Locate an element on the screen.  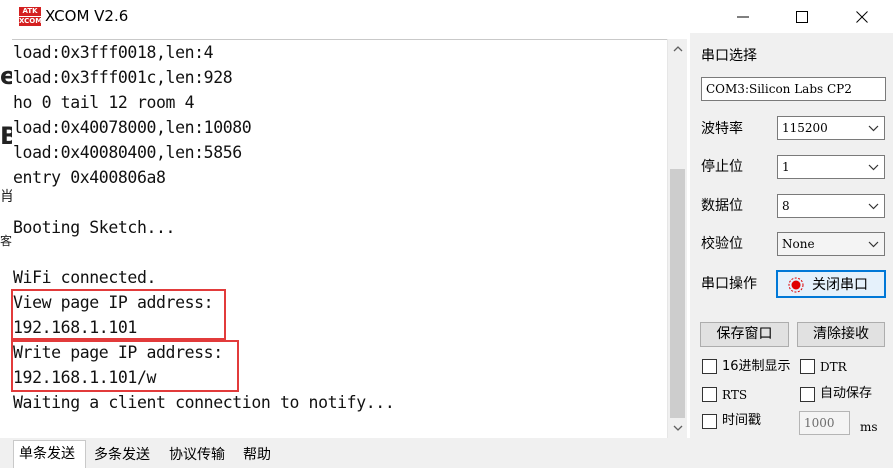
tab-help: 帮助 is located at coordinates (260, 455).